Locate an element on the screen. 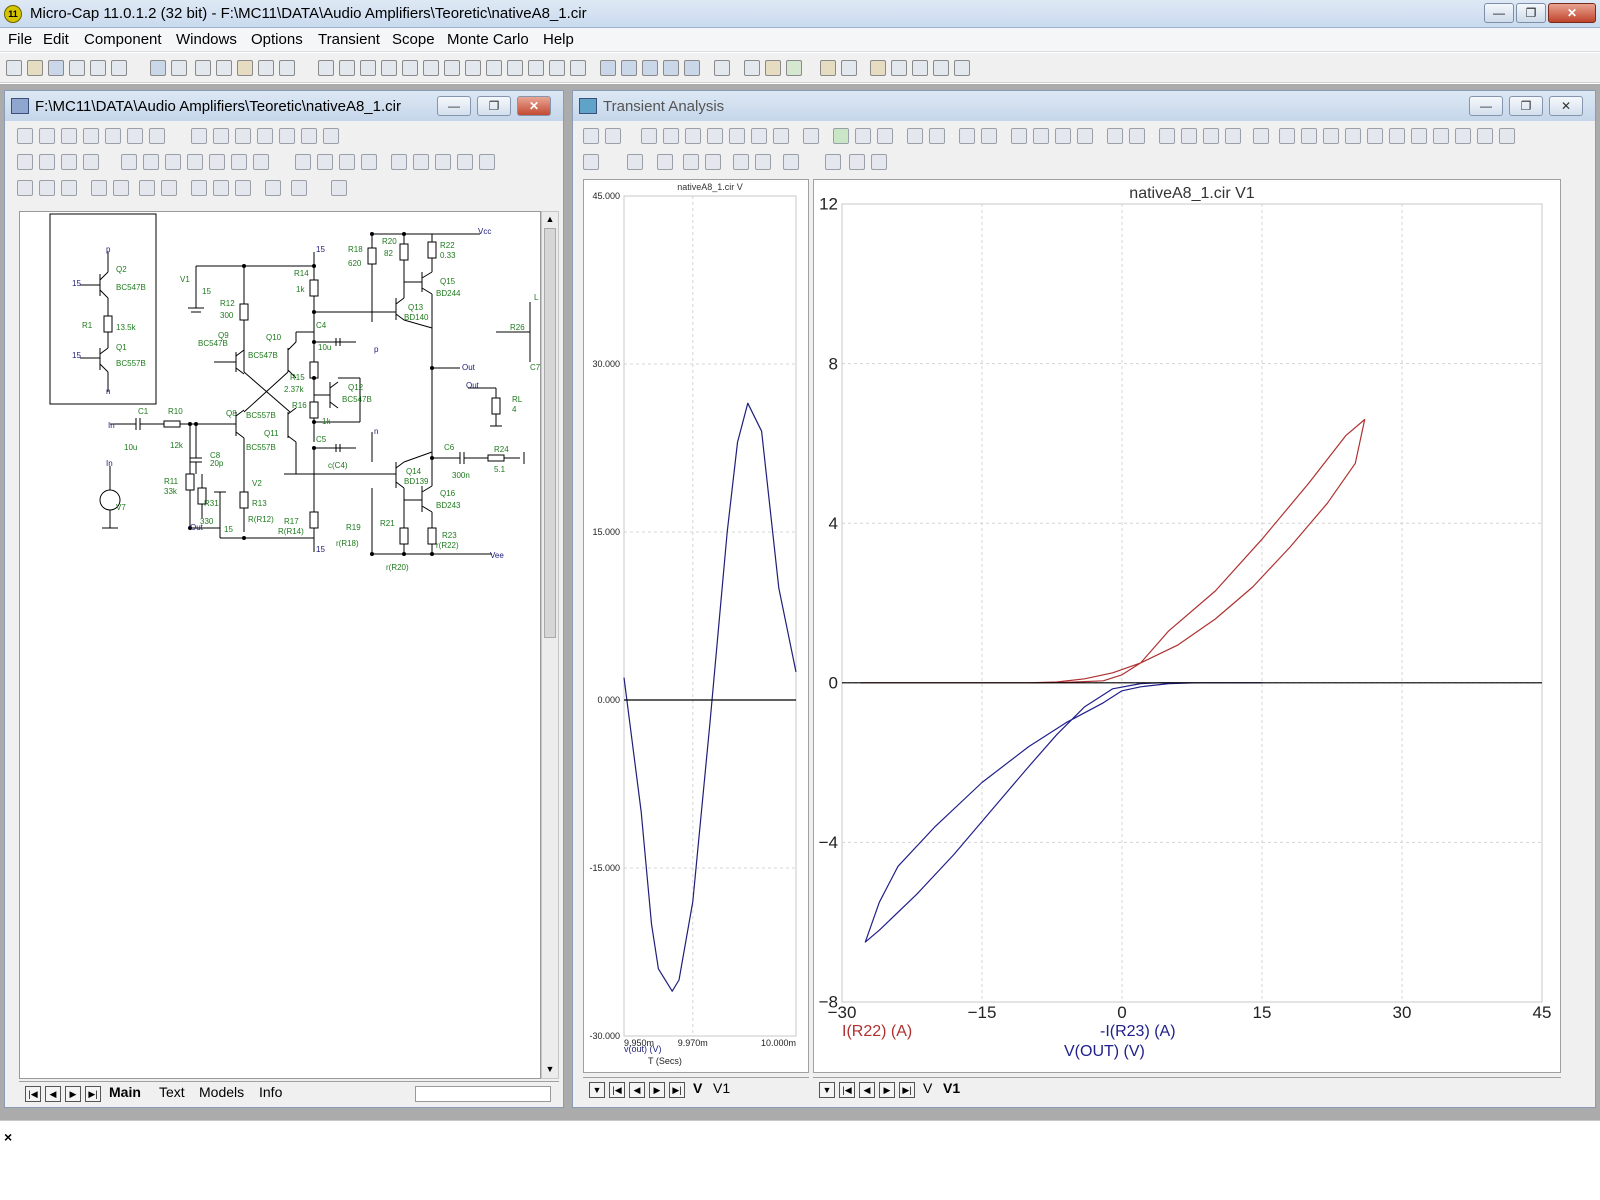  warning-icon is located at coordinates (239, 162).